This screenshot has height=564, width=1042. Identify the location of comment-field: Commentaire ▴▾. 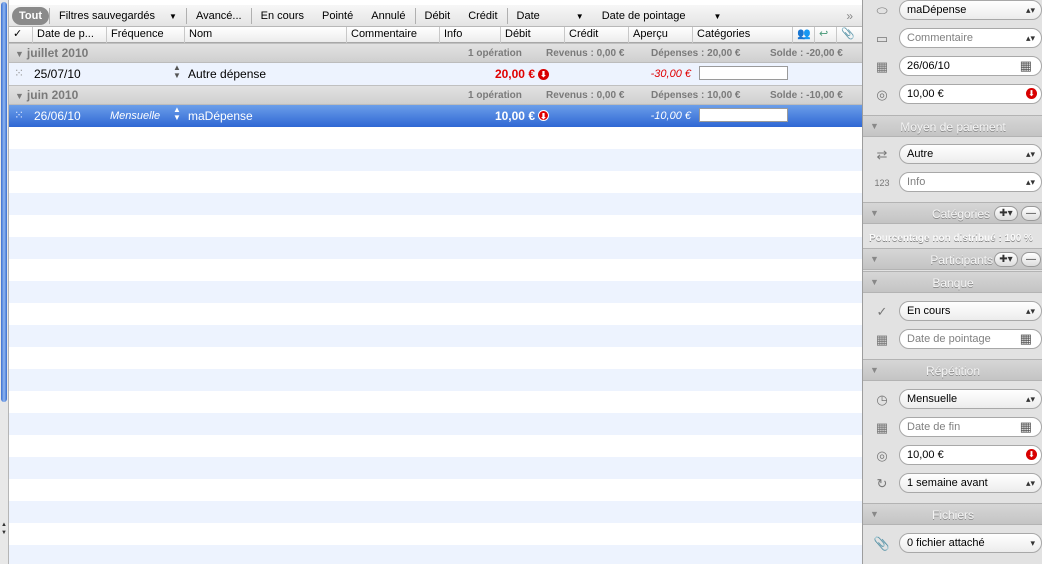
(970, 38).